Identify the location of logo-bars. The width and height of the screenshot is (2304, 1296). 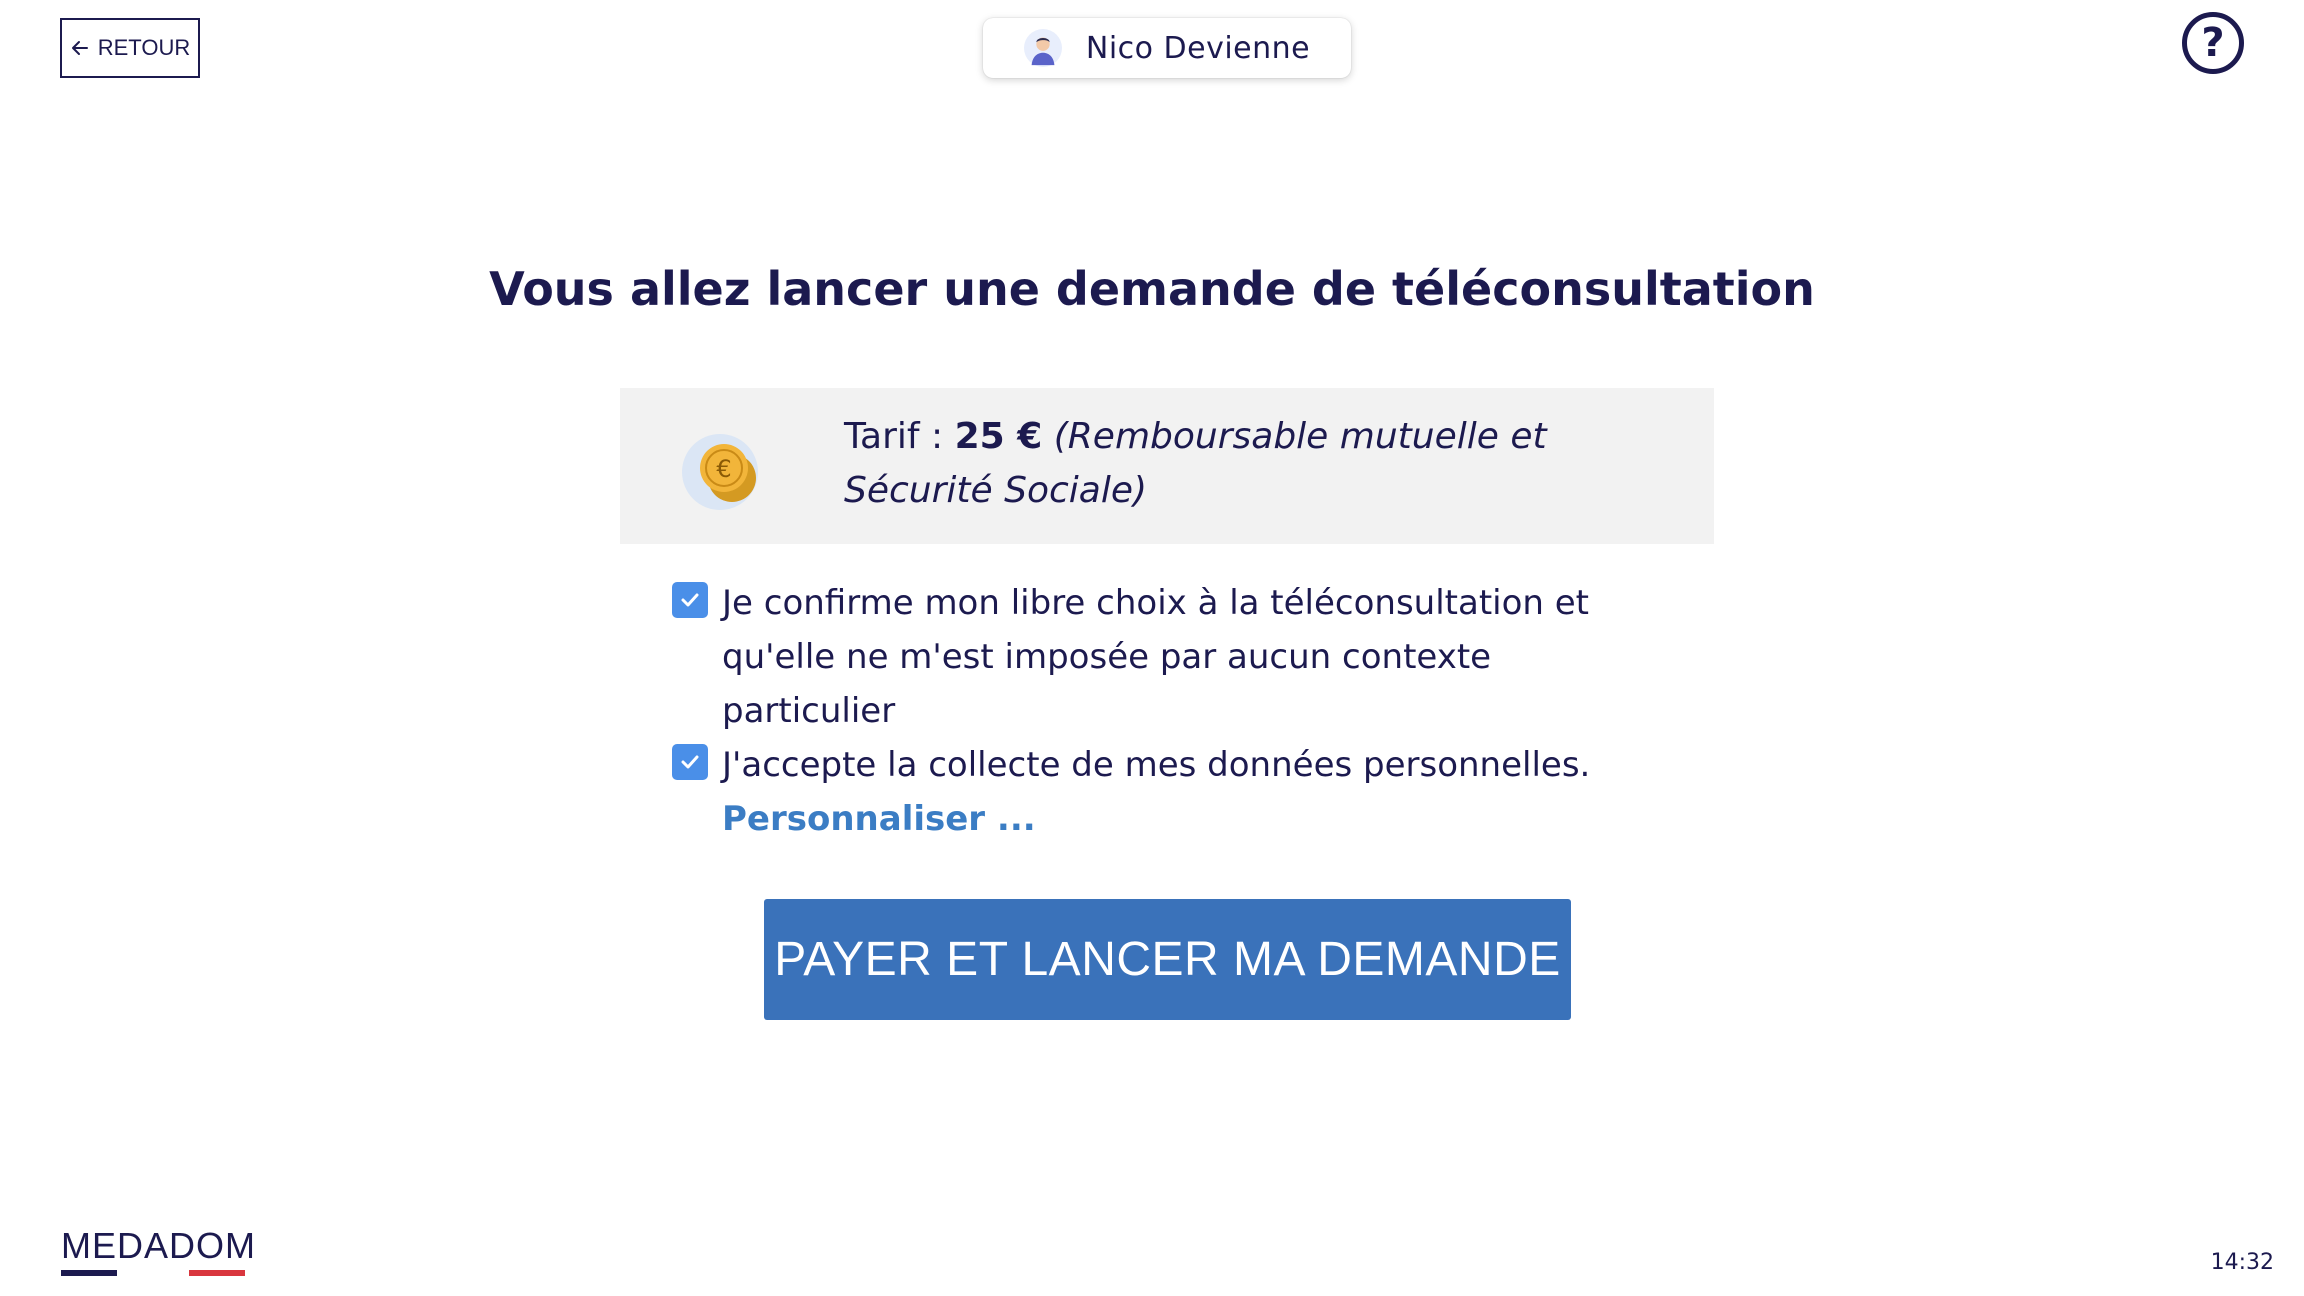
(154, 1273).